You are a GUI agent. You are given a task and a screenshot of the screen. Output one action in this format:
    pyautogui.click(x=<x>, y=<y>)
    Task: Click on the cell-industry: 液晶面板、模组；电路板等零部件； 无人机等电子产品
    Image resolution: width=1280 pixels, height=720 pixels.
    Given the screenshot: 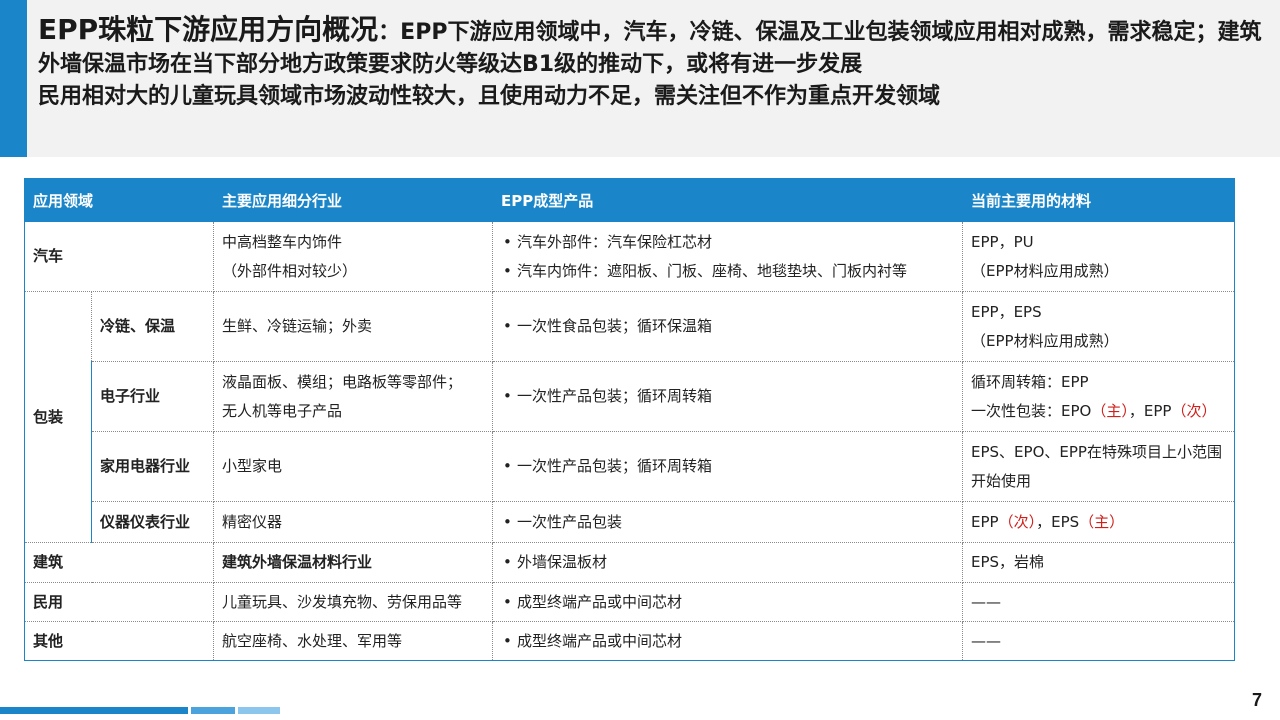 What is the action you would take?
    pyautogui.click(x=353, y=396)
    